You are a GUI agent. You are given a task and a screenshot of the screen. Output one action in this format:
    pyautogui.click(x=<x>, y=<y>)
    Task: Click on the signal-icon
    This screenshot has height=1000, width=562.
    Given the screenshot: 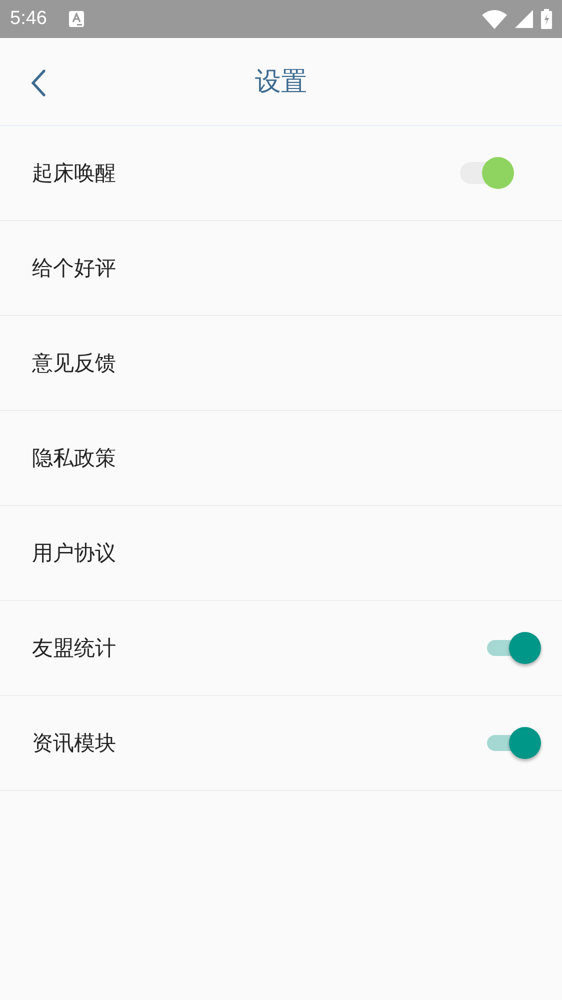 What is the action you would take?
    pyautogui.click(x=524, y=19)
    